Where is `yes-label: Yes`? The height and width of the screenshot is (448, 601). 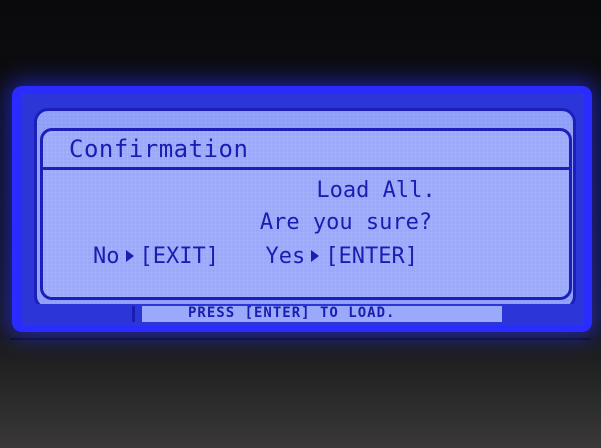 yes-label: Yes is located at coordinates (285, 256).